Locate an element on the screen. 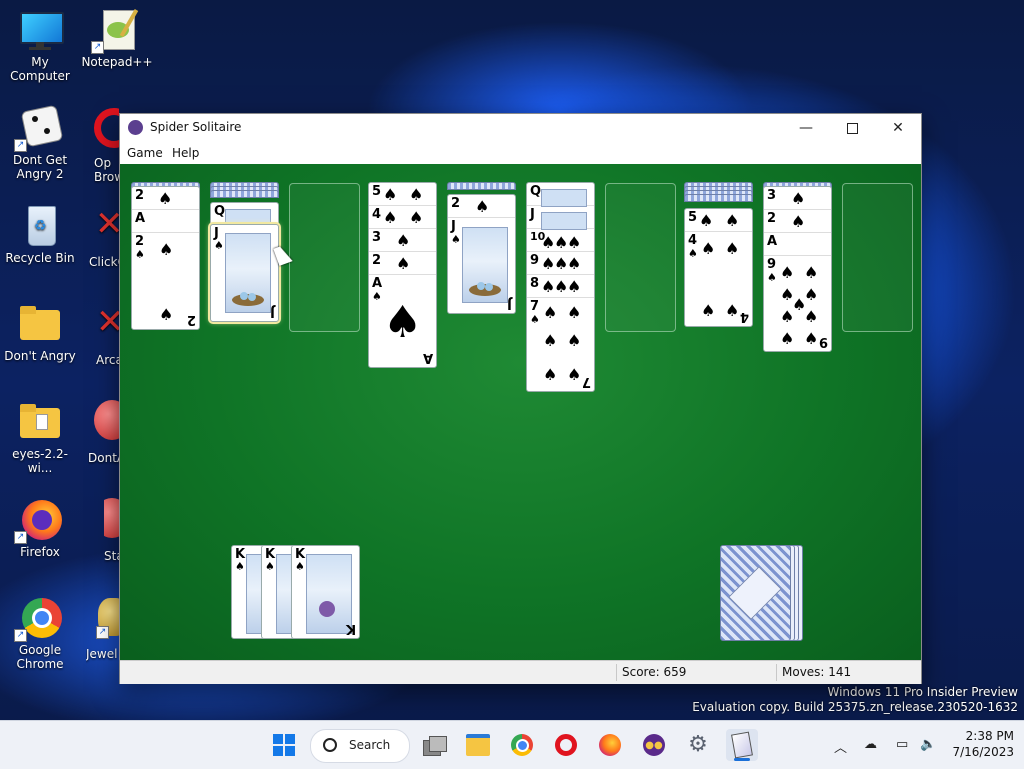 This screenshot has width=1024, height=769. desktop-icon-label: Firefox is located at coordinates (40, 552).